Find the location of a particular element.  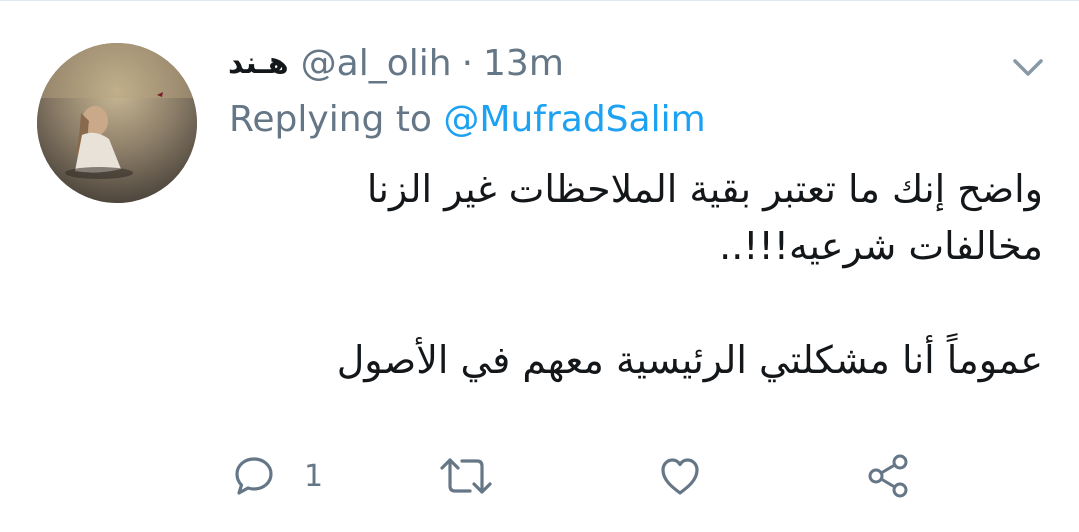

retweet-icon is located at coordinates (466, 476).